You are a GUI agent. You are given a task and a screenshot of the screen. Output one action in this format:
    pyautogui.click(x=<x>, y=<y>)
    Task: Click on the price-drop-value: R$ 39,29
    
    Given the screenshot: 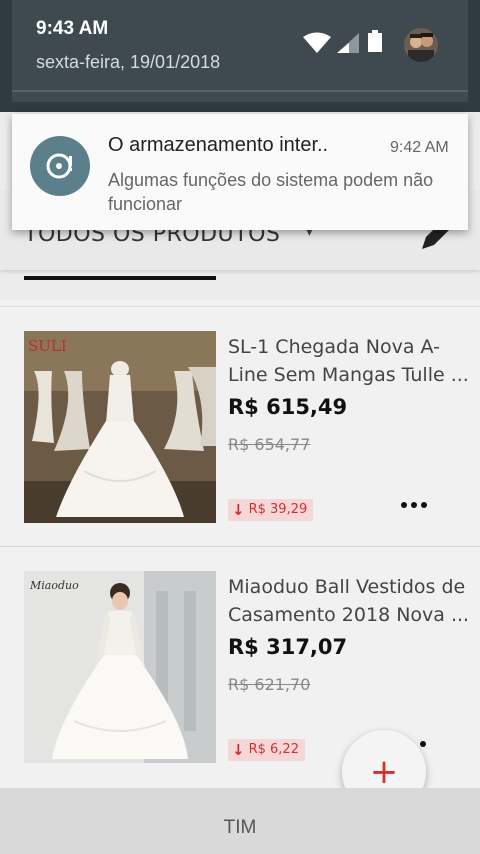 What is the action you would take?
    pyautogui.click(x=278, y=509)
    